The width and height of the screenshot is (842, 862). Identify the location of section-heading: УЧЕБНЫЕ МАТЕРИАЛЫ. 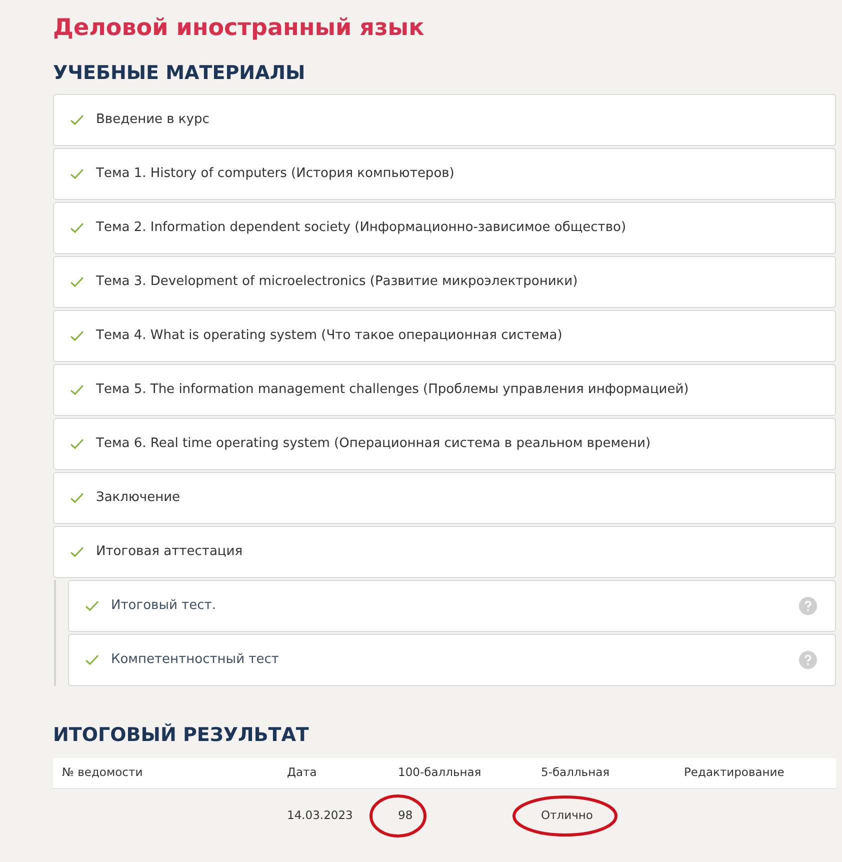
(179, 73).